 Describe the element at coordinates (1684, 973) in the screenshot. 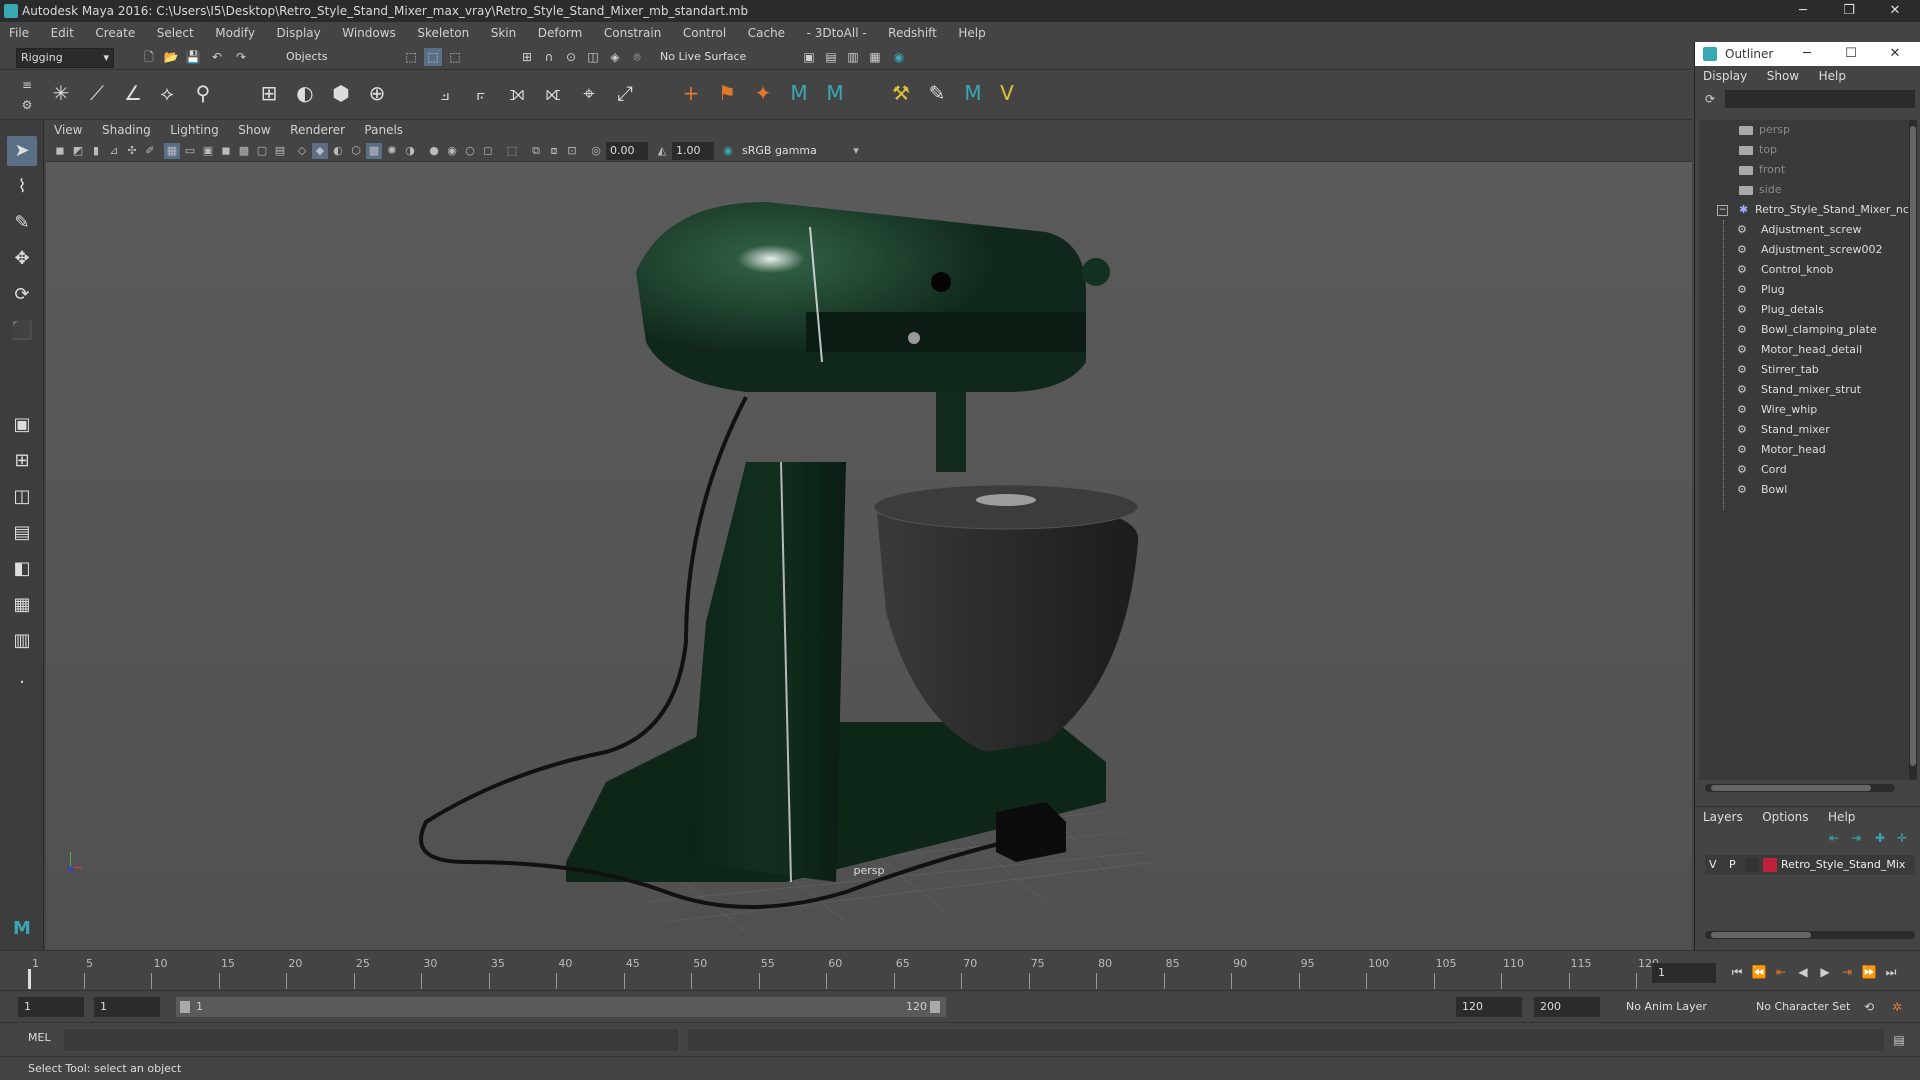

I see `current-frame-field: 1` at that location.